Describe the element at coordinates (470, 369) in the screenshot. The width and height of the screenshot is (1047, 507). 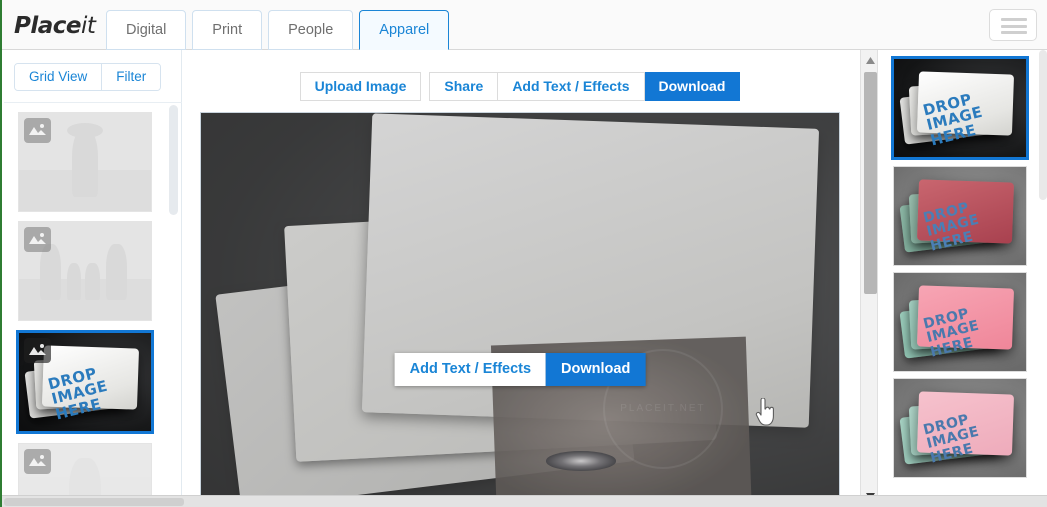
I see `overlay-add-text-effects-button: Add Text / Effects` at that location.